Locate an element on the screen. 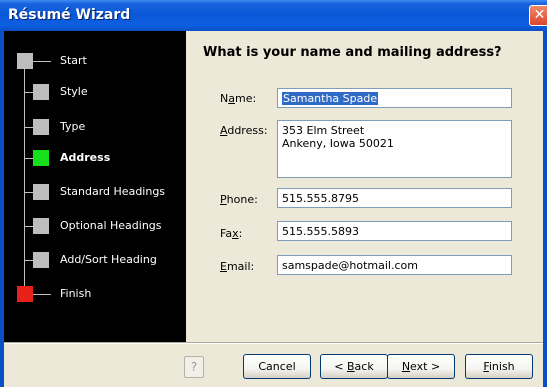  name-value: Samantha Spade is located at coordinates (330, 98).